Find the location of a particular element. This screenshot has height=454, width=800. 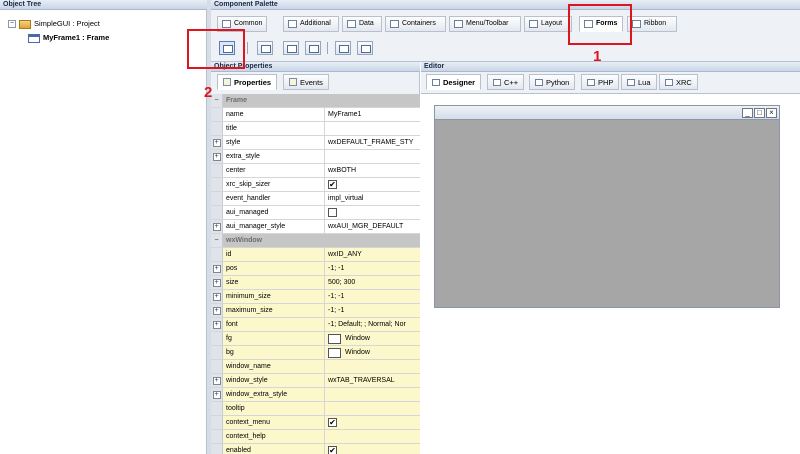

tab-menu-toolbar: Menu/Toolbar is located at coordinates (485, 24).